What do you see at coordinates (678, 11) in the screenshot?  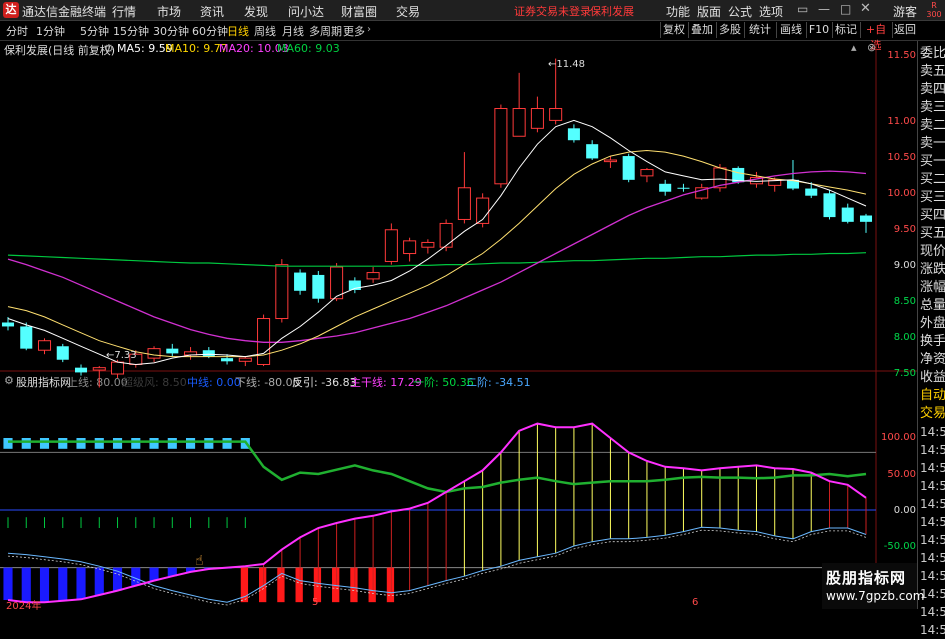 I see `menu-item-function: 功能` at bounding box center [678, 11].